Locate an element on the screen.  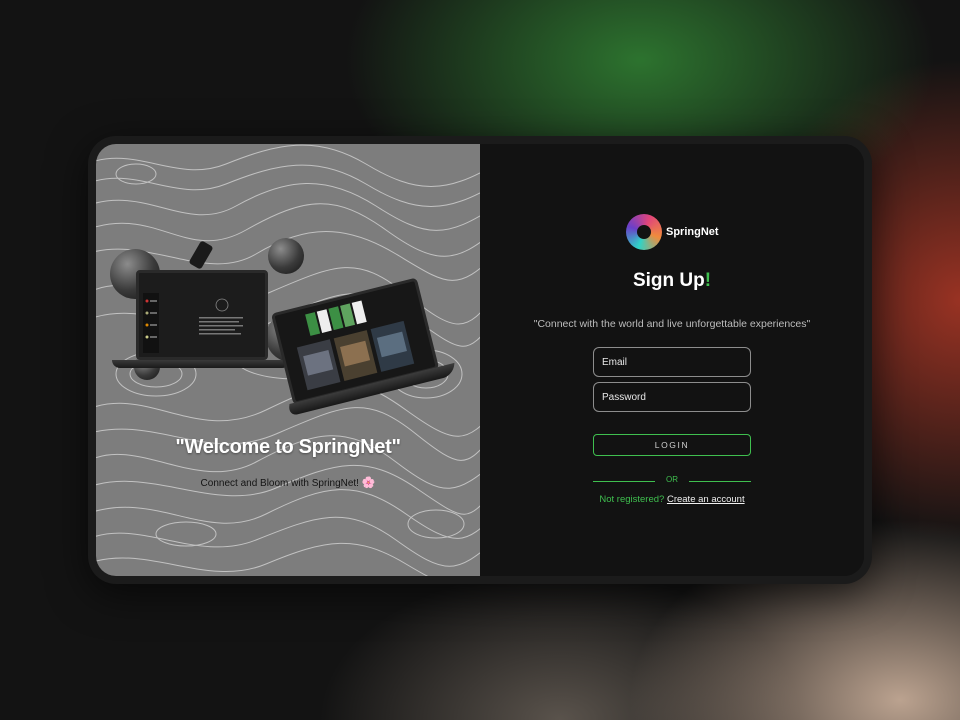
page-title: Sign Up! is located at coordinates (672, 281).